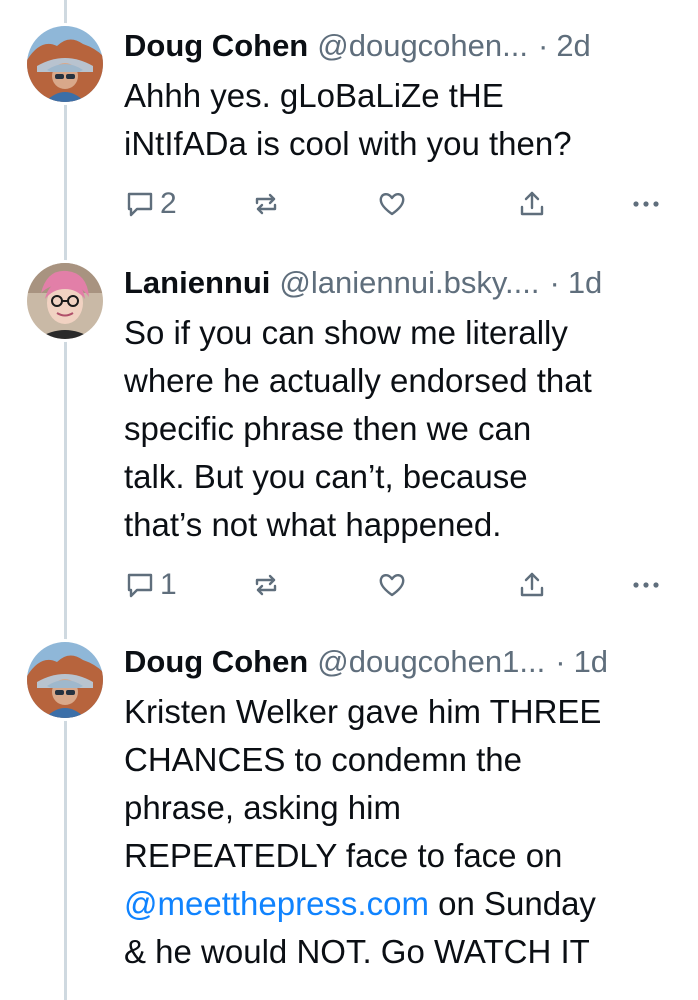 The width and height of the screenshot is (698, 1000). I want to click on post-header: Laniennui @laniennui.bsky.... · 1d, so click(397, 283).